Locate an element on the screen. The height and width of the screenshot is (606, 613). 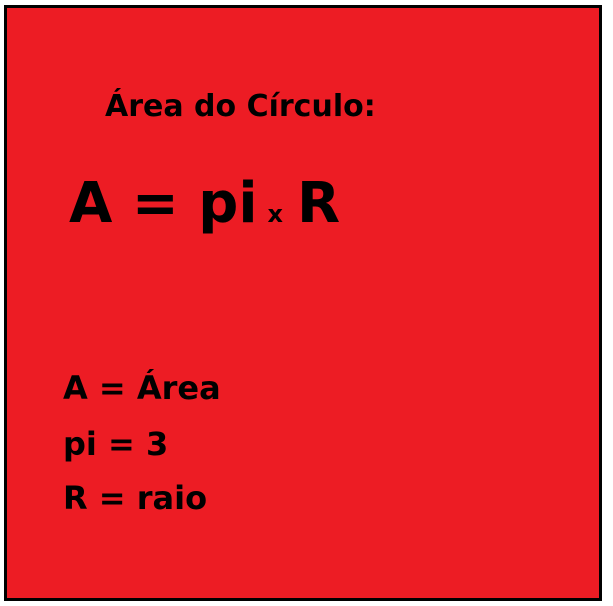
area-formula: A = pi x R is located at coordinates (204, 204).